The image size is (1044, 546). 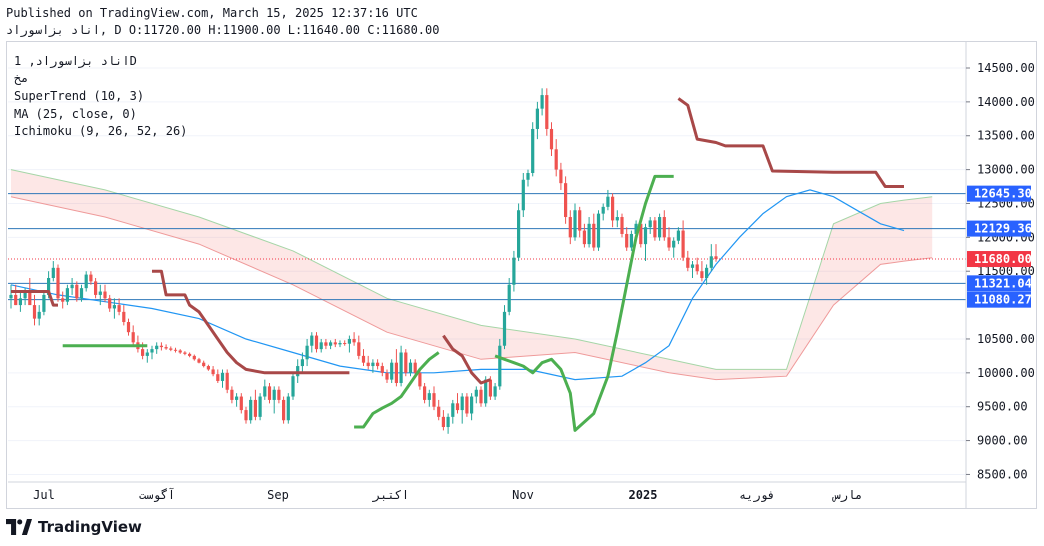 What do you see at coordinates (847, 495) in the screenshot?
I see `x-tick-label: مارس` at bounding box center [847, 495].